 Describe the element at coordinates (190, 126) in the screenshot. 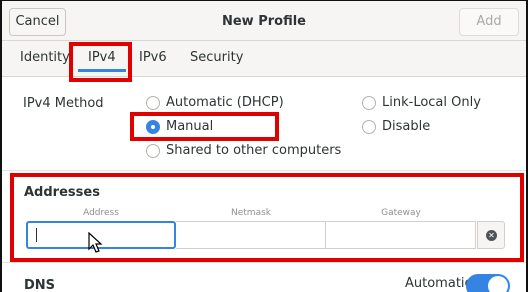

I see `radio-label: Manual` at that location.